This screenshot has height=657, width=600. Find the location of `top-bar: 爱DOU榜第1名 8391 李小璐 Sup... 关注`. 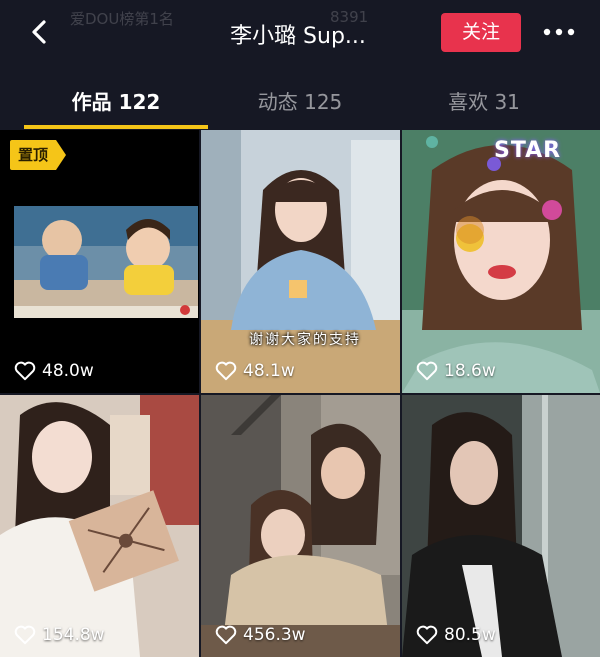

top-bar: 爱DOU榜第1名 8391 李小璐 Sup... 关注 is located at coordinates (300, 33).